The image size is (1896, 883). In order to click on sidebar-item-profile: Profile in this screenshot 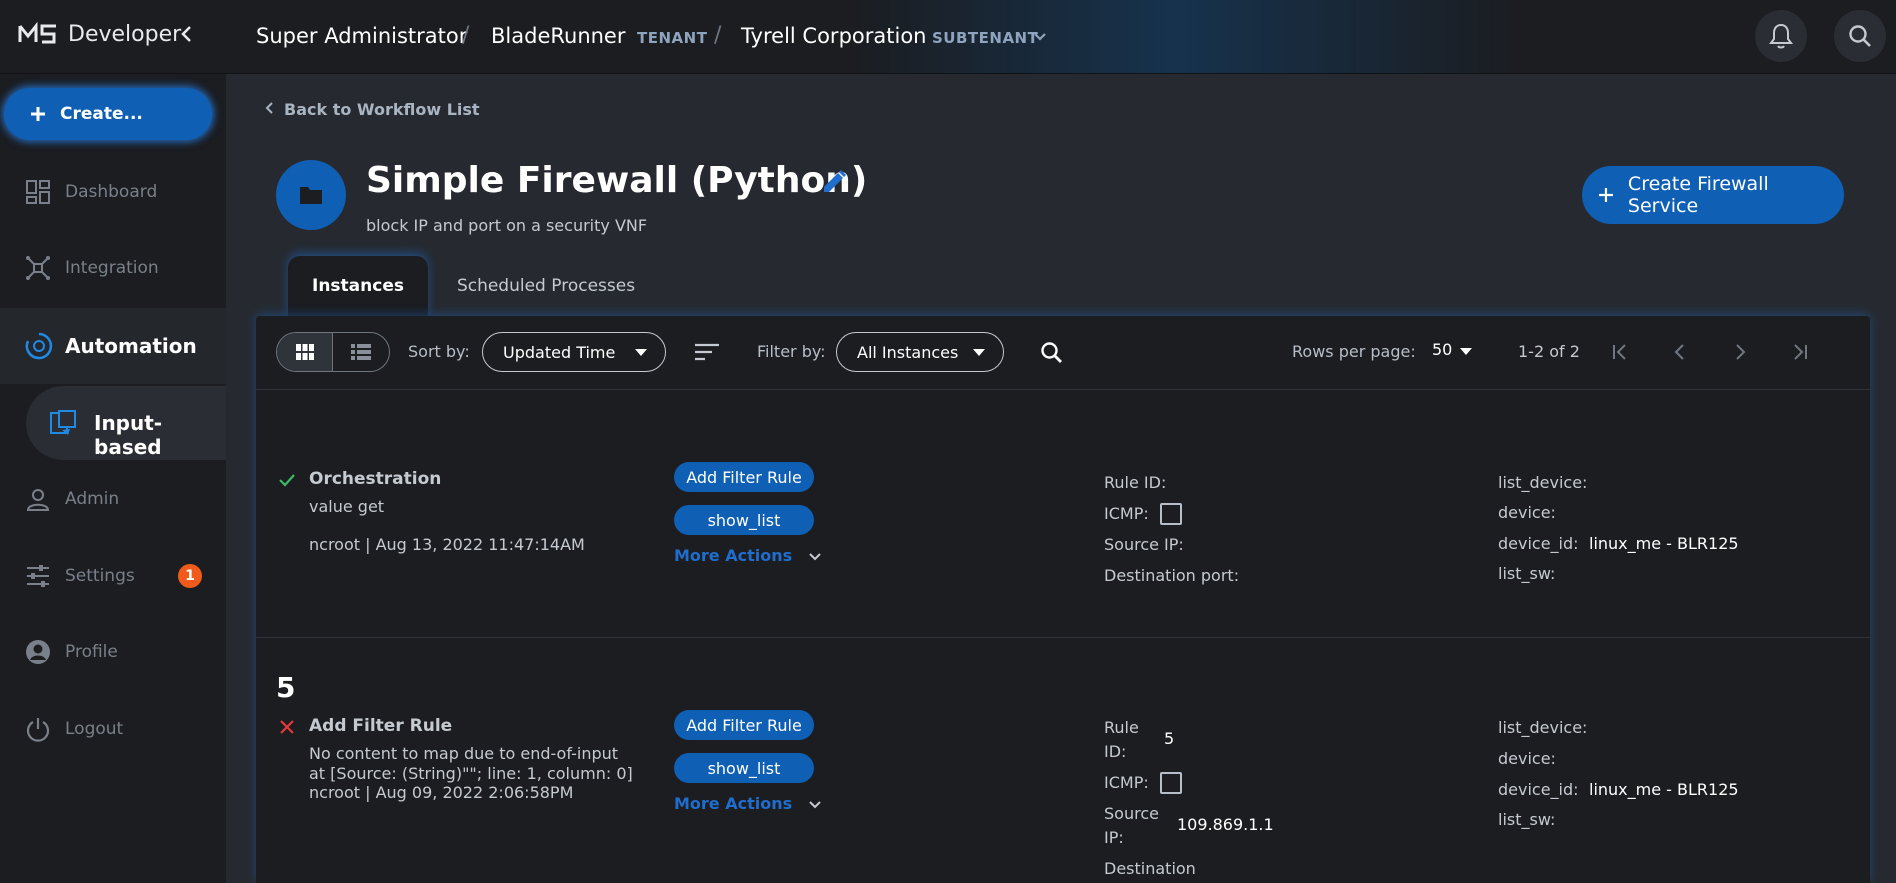, I will do `click(113, 652)`.